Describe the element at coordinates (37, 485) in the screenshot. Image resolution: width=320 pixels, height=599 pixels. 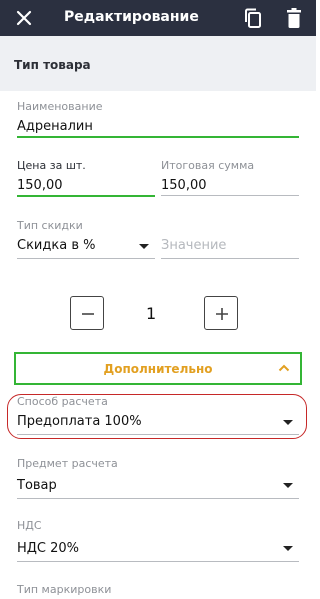
I see `payment-subject-select: Товар` at that location.